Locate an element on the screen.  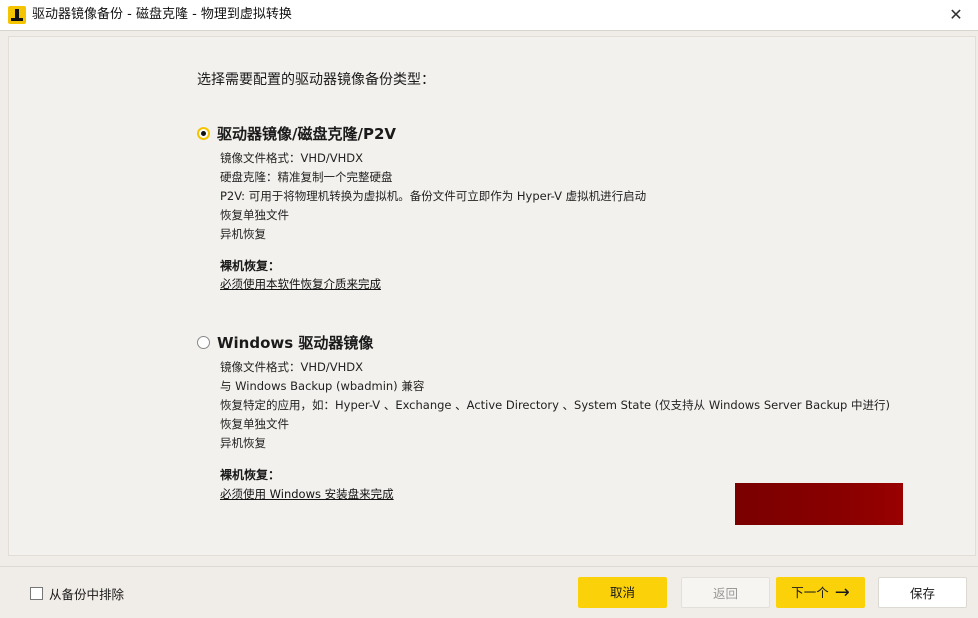
page-prompt: 选择需要配置的驱动器镜像备份类型： is located at coordinates (316, 80).